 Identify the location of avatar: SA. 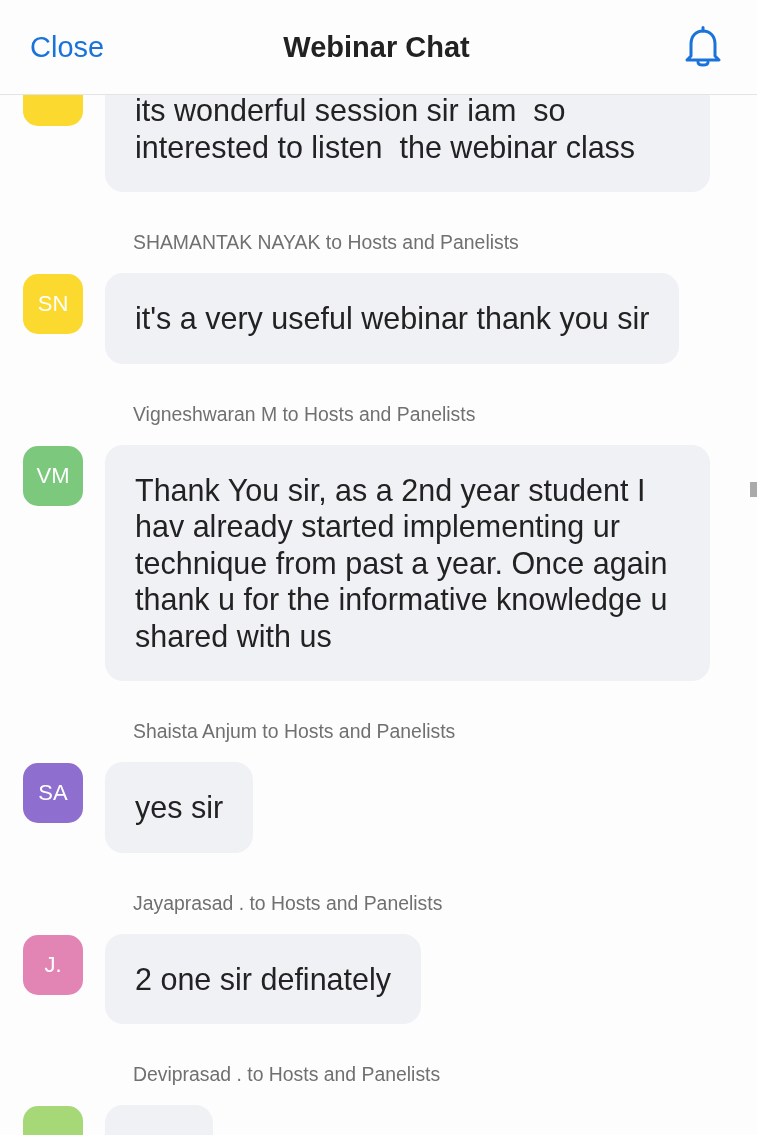
(53, 793).